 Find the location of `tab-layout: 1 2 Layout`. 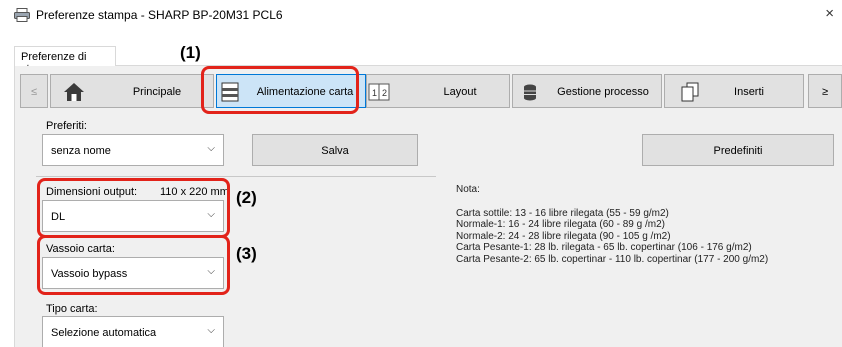

tab-layout: 1 2 Layout is located at coordinates (438, 91).